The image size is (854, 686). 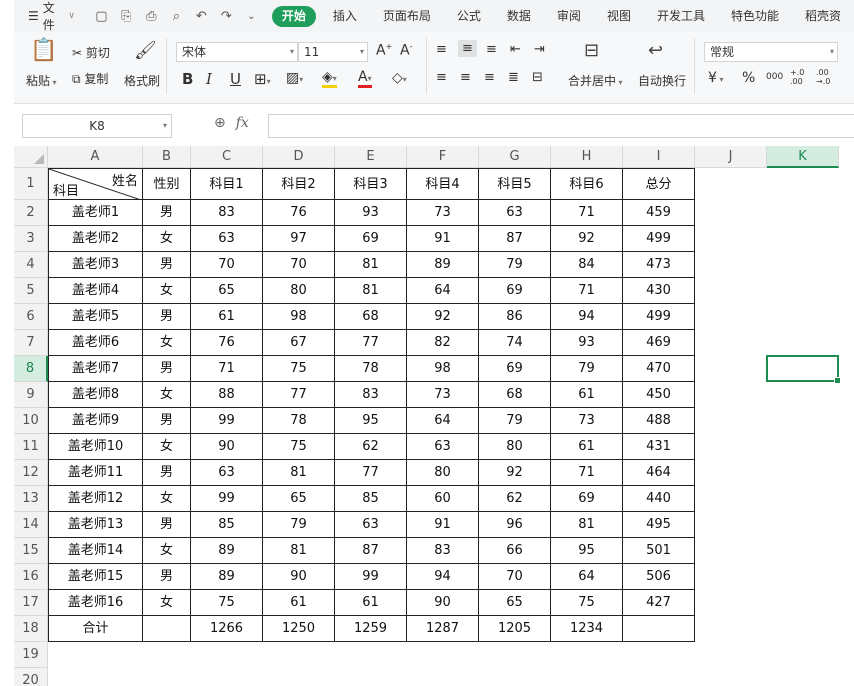 What do you see at coordinates (95, 551) in the screenshot?
I see `table-cell: 盖老师14` at bounding box center [95, 551].